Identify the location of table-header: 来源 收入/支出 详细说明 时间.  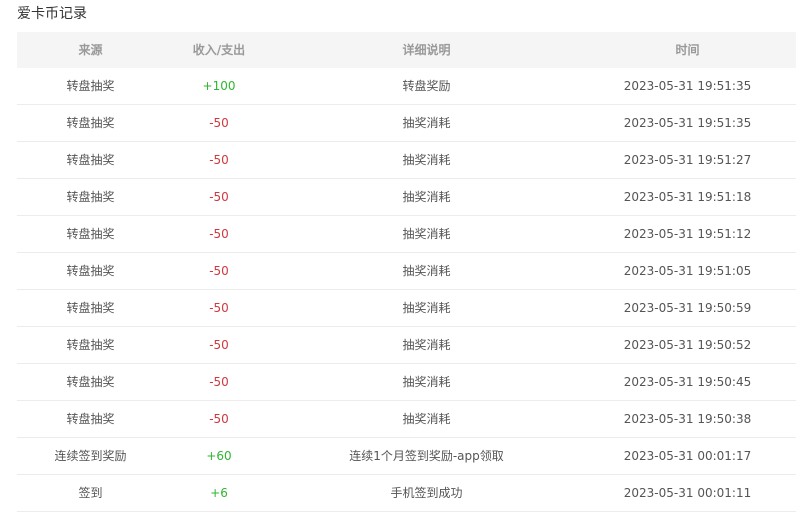
(406, 50).